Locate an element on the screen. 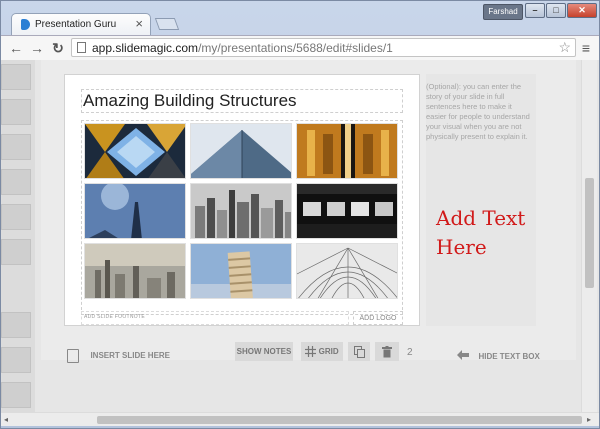 The width and height of the screenshot is (600, 429). trash-icon is located at coordinates (387, 351).